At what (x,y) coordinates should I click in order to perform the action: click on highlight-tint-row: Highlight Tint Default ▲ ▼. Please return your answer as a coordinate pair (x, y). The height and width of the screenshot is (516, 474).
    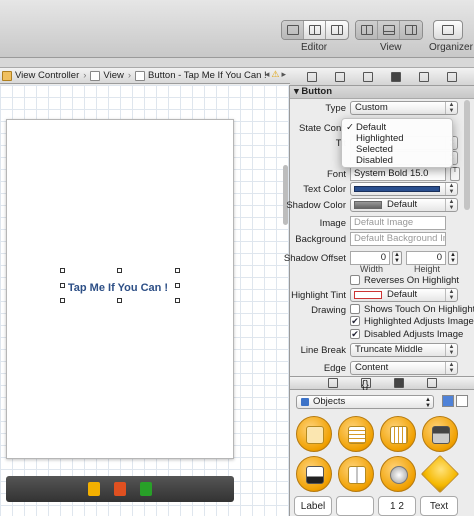
    Looking at the image, I should click on (377, 296).